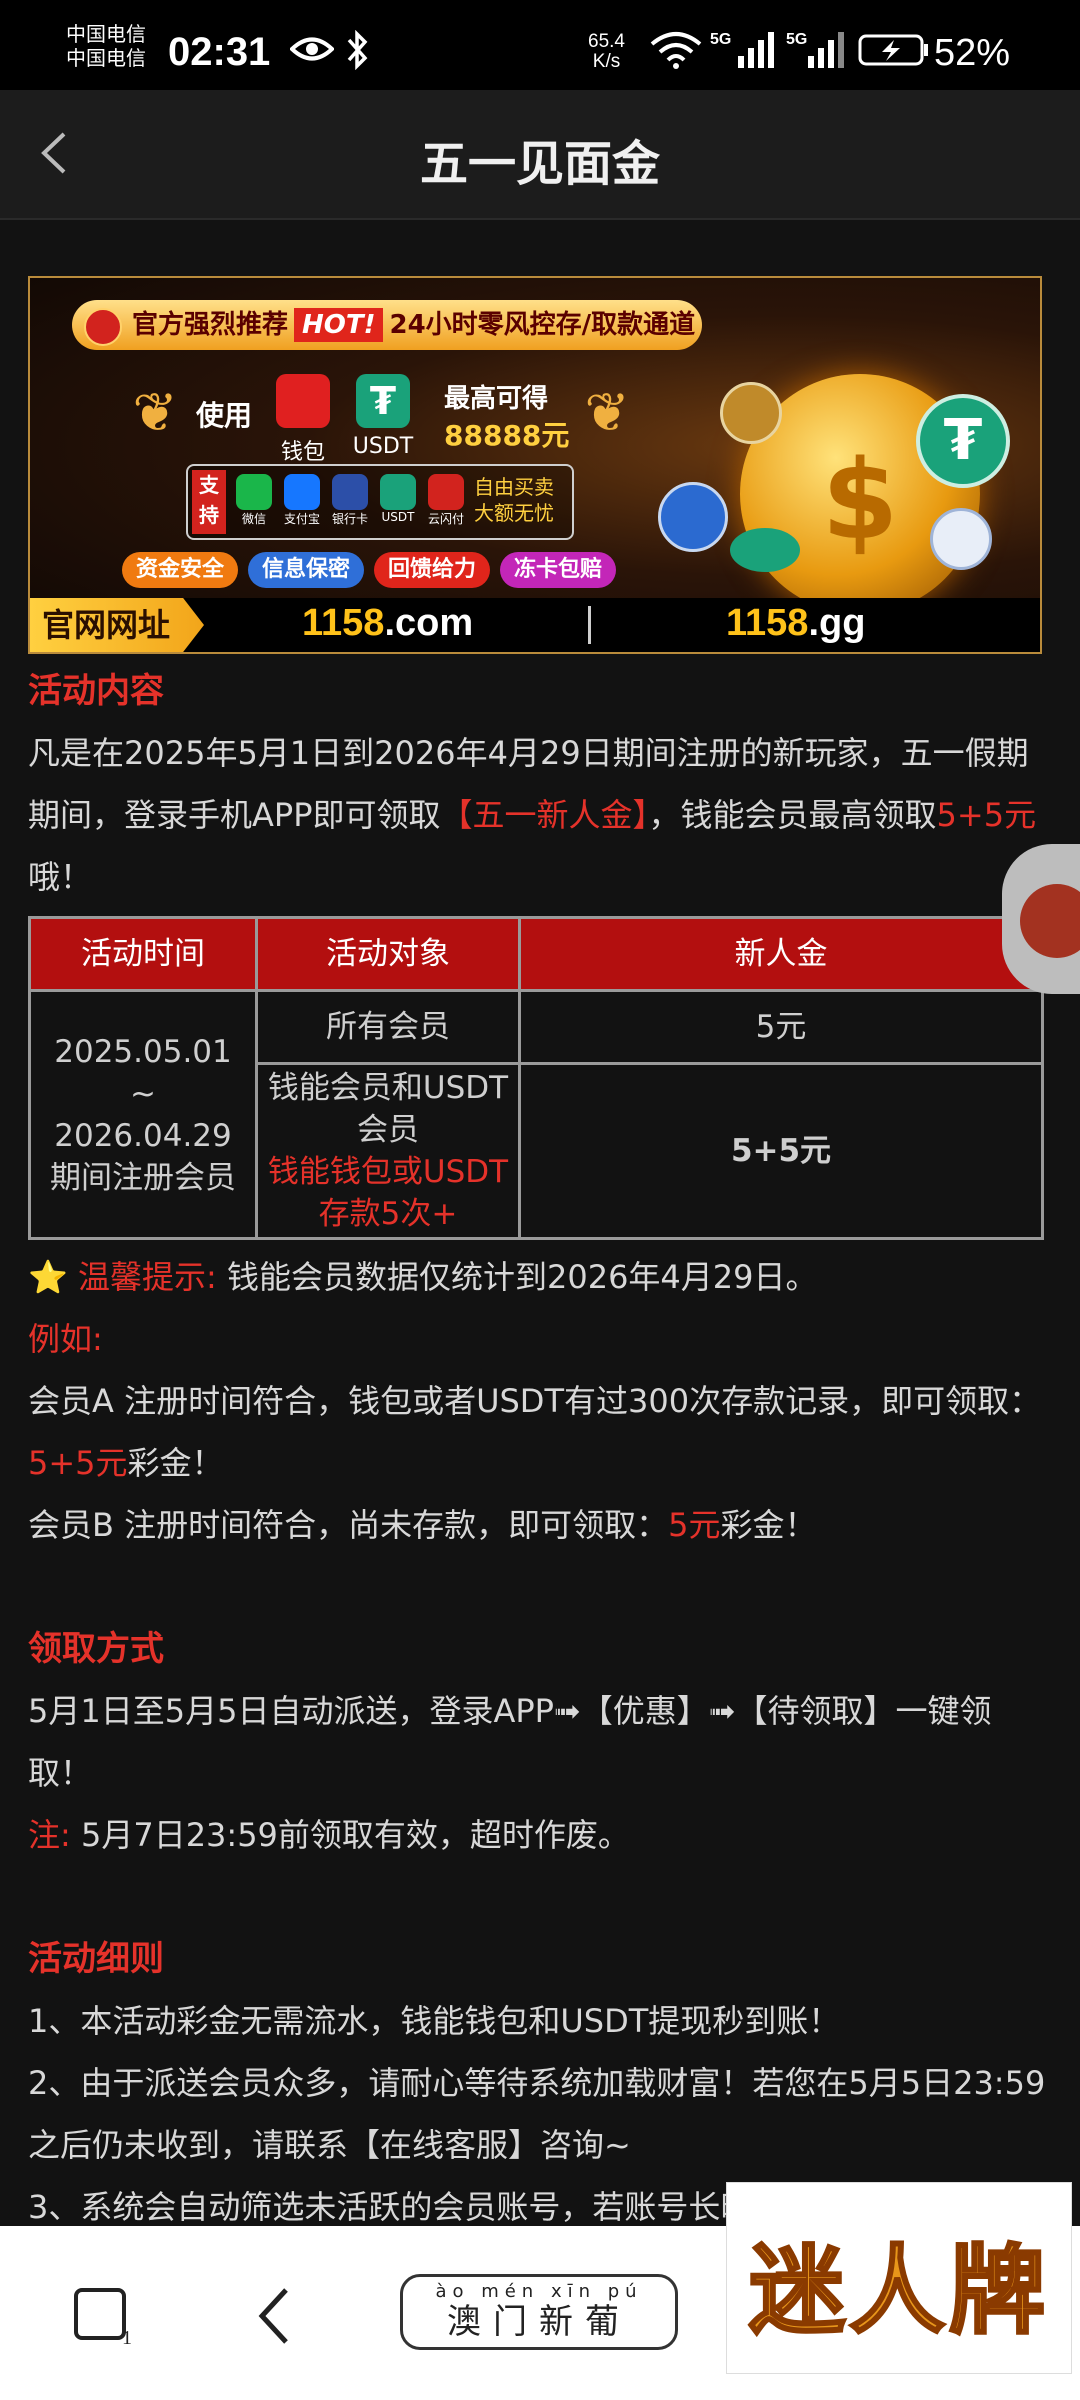 The image size is (1080, 2400). Describe the element at coordinates (48, 1277) in the screenshot. I see `star-icon: ⭐` at that location.